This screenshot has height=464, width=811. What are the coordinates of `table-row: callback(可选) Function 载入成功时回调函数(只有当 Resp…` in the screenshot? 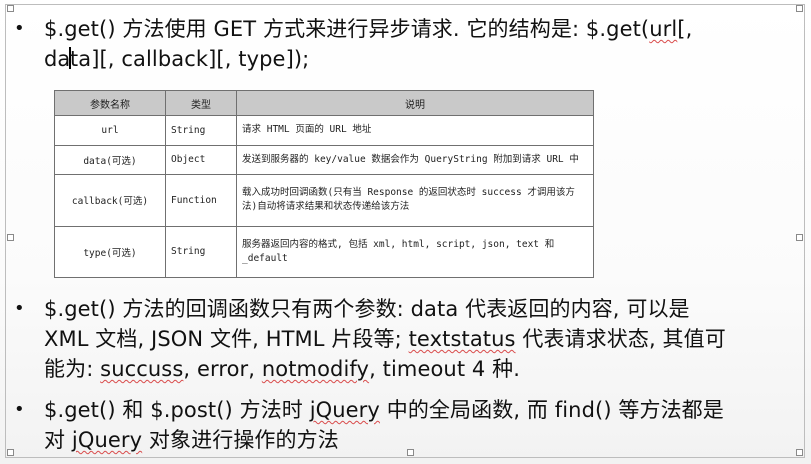 It's located at (324, 200).